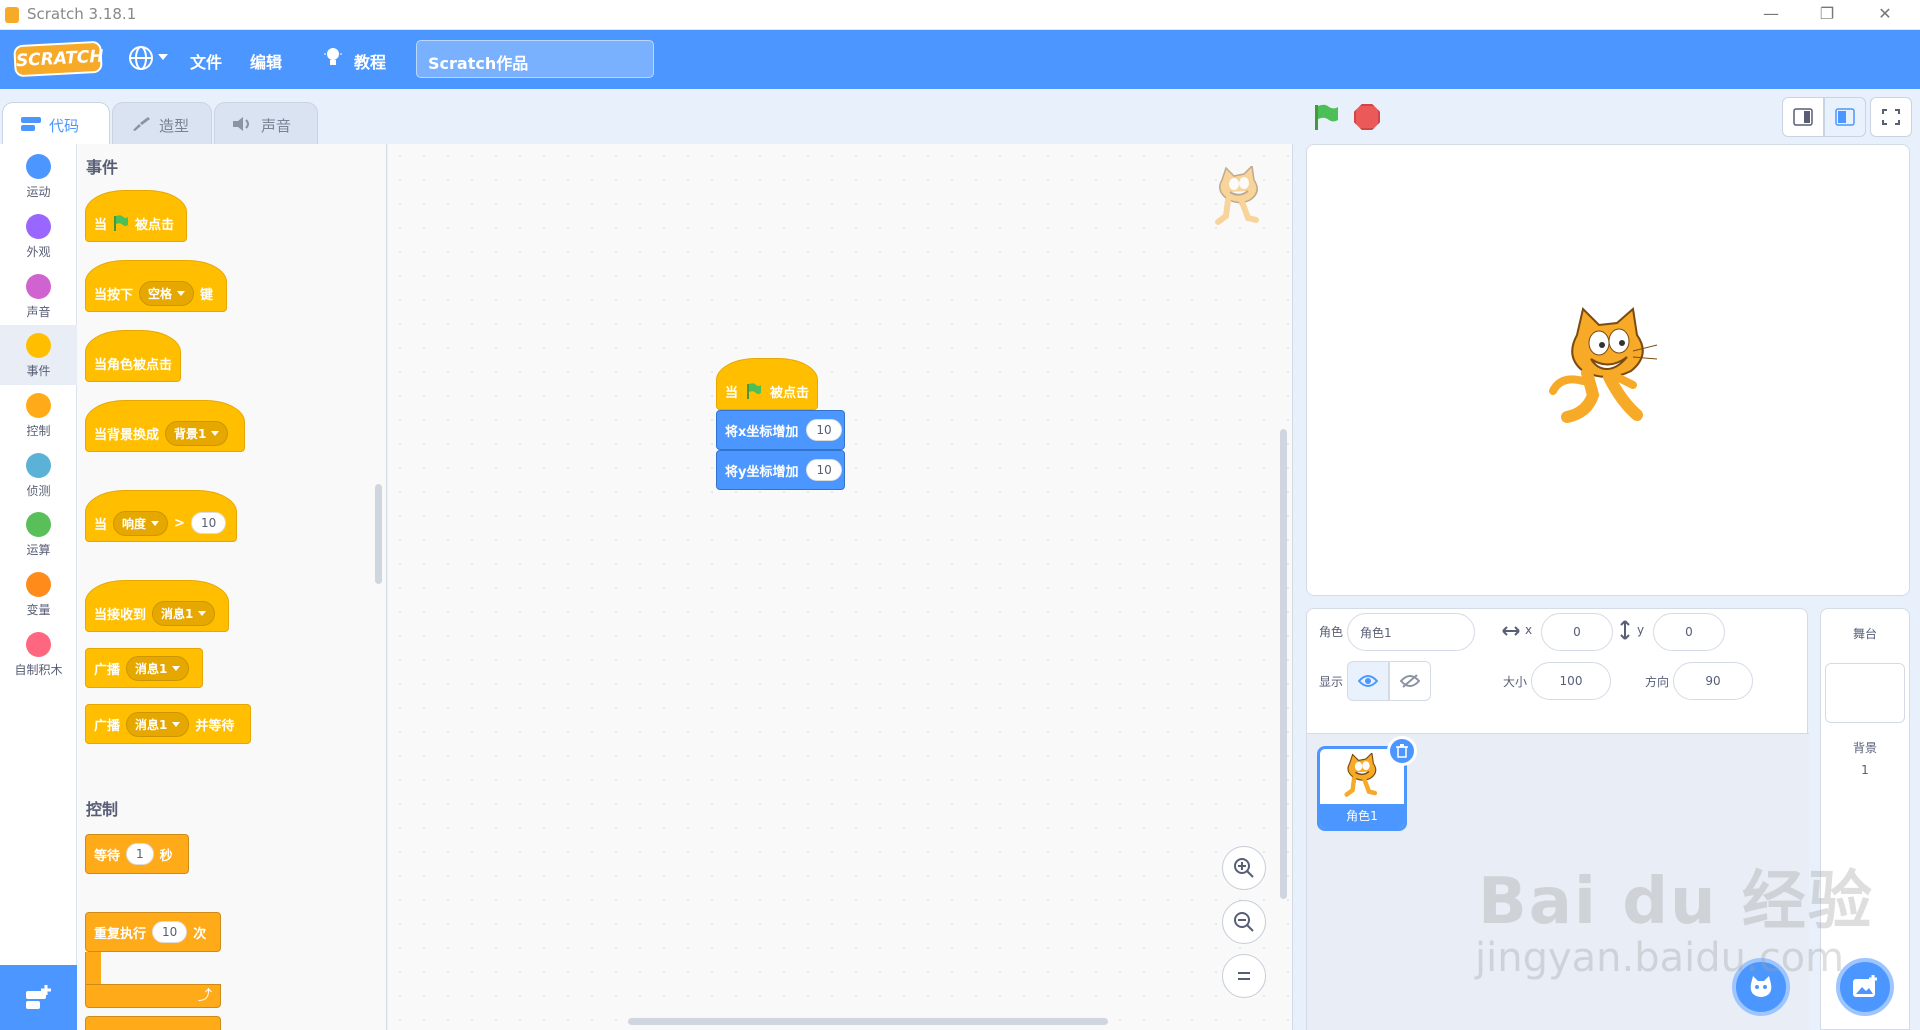  I want to click on workspace-hscrollbar, so click(868, 1021).